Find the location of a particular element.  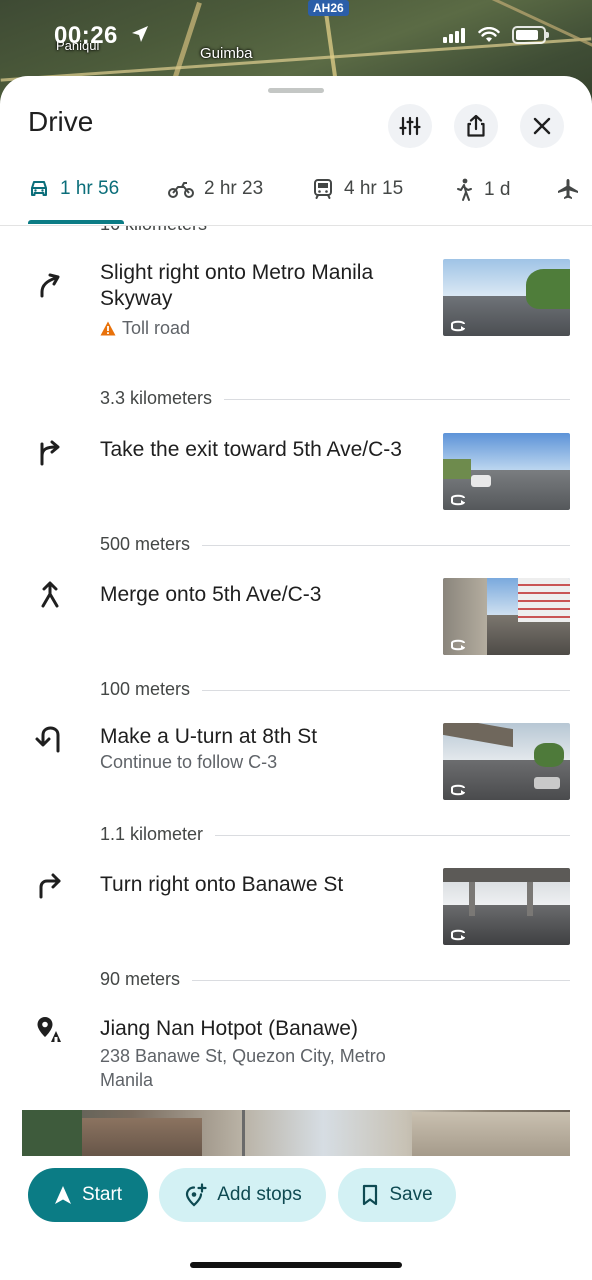

location-arrow-icon is located at coordinates (140, 34).